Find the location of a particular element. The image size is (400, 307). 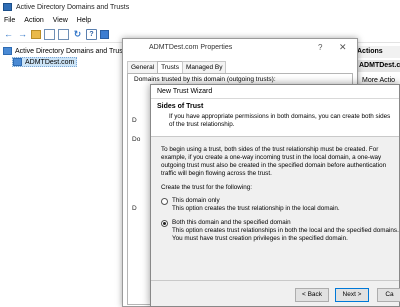

properties-icon is located at coordinates (63, 34).